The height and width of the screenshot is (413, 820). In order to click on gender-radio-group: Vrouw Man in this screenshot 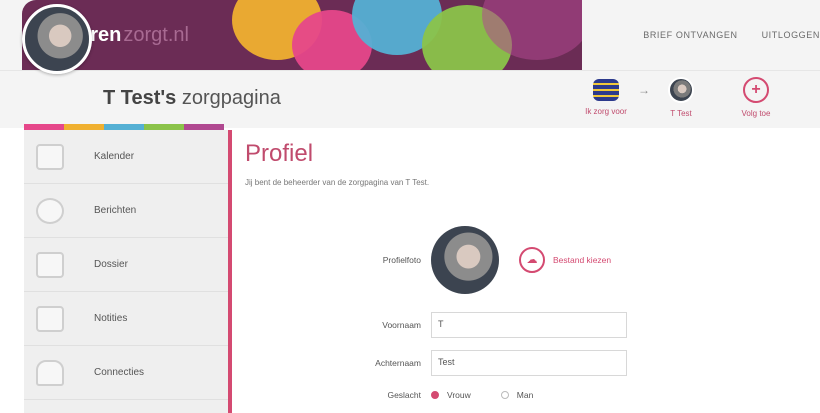, I will do `click(482, 395)`.